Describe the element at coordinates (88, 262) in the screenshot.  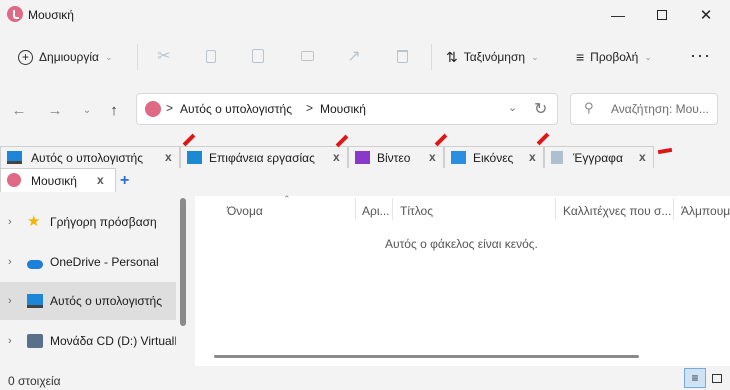
I see `sidebar-item-onedrive: › OneDrive - Personal` at that location.